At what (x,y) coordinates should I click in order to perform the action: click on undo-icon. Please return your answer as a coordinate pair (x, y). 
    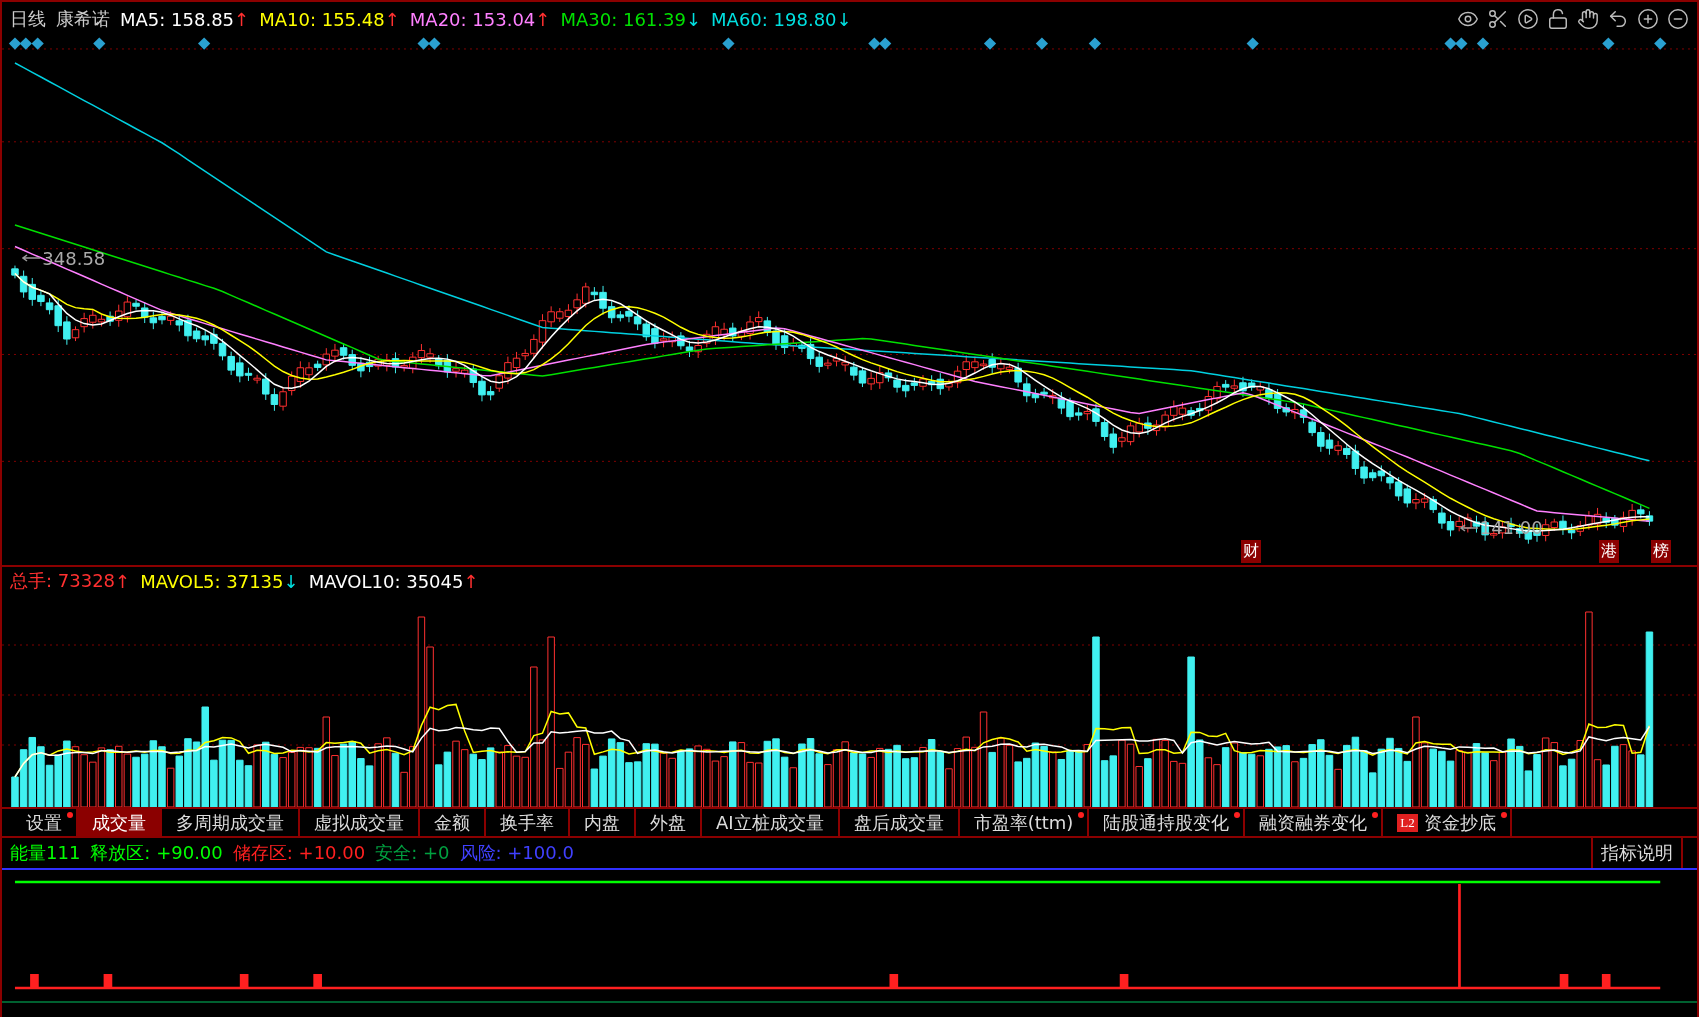
    Looking at the image, I should click on (1618, 19).